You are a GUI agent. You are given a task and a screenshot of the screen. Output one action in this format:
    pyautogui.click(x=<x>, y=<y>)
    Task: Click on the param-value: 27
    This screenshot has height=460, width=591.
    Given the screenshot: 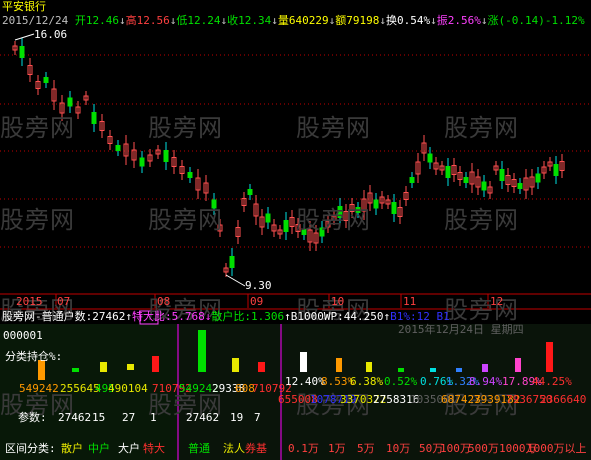 What is the action you would take?
    pyautogui.click(x=129, y=417)
    